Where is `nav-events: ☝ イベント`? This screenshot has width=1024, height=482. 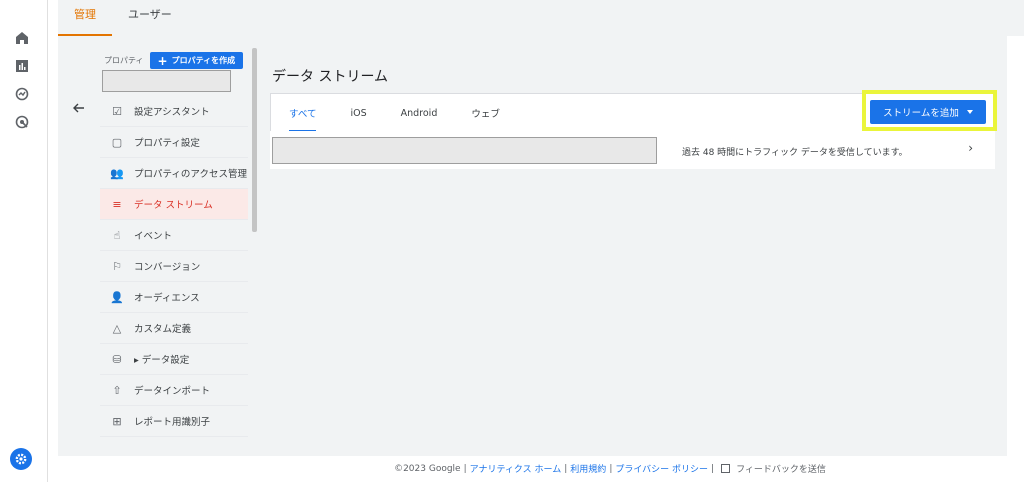
nav-events: ☝ イベント is located at coordinates (174, 235).